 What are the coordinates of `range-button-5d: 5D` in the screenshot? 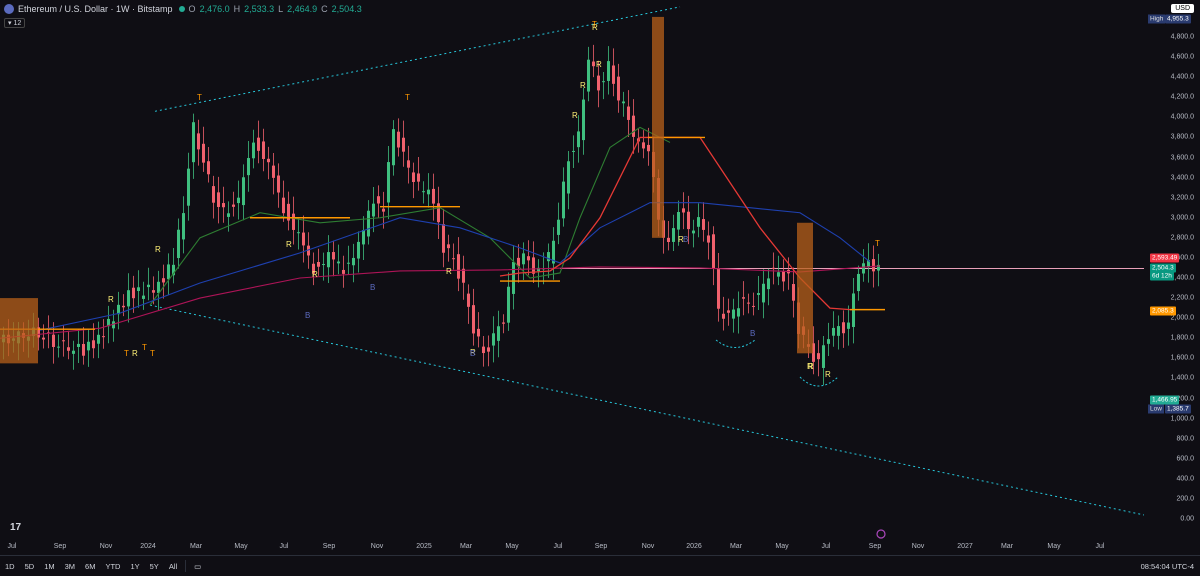 It's located at (30, 566).